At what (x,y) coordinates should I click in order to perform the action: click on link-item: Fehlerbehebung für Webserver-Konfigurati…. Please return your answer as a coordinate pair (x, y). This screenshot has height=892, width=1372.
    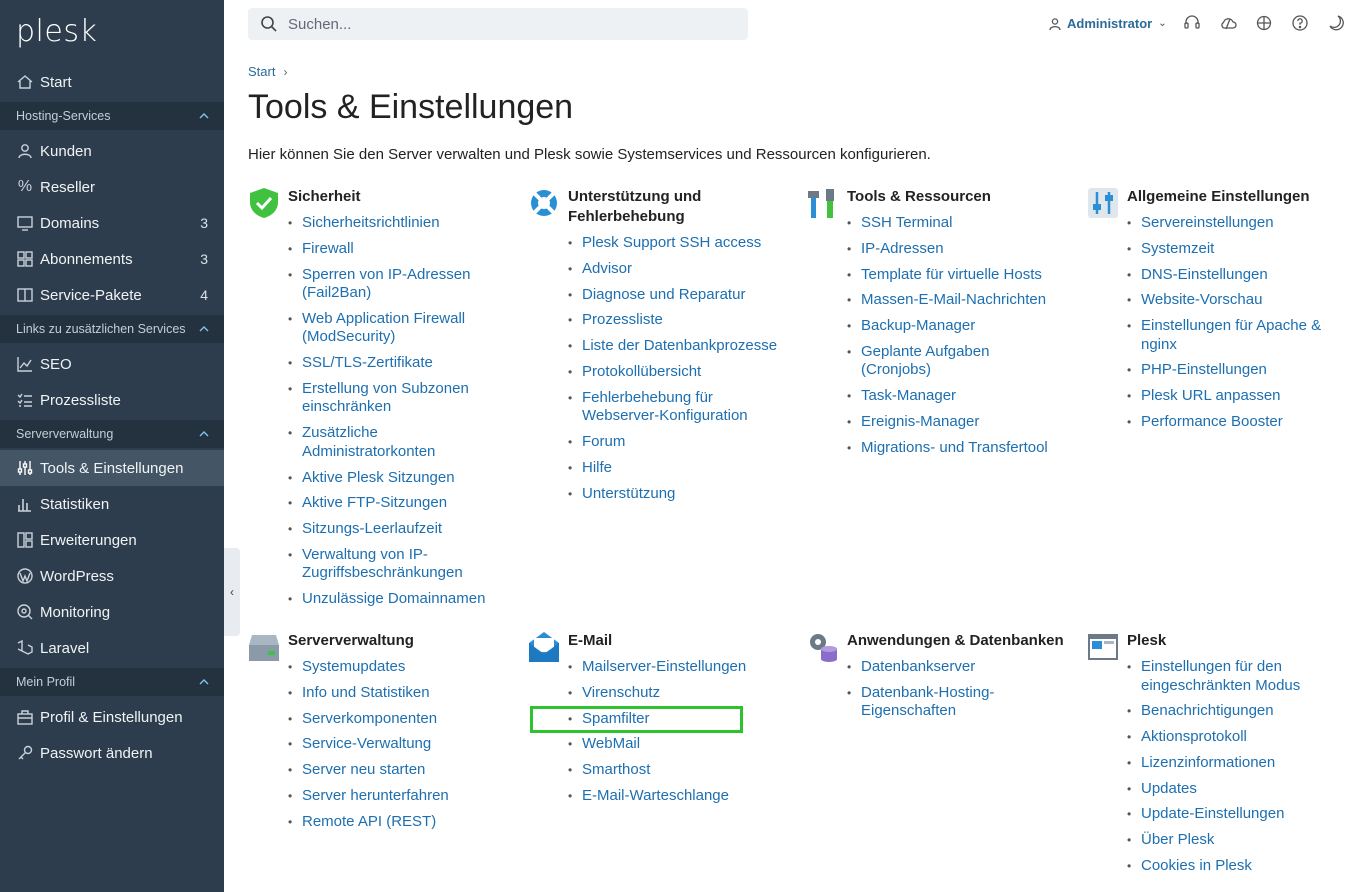
    Looking at the image, I should click on (675, 407).